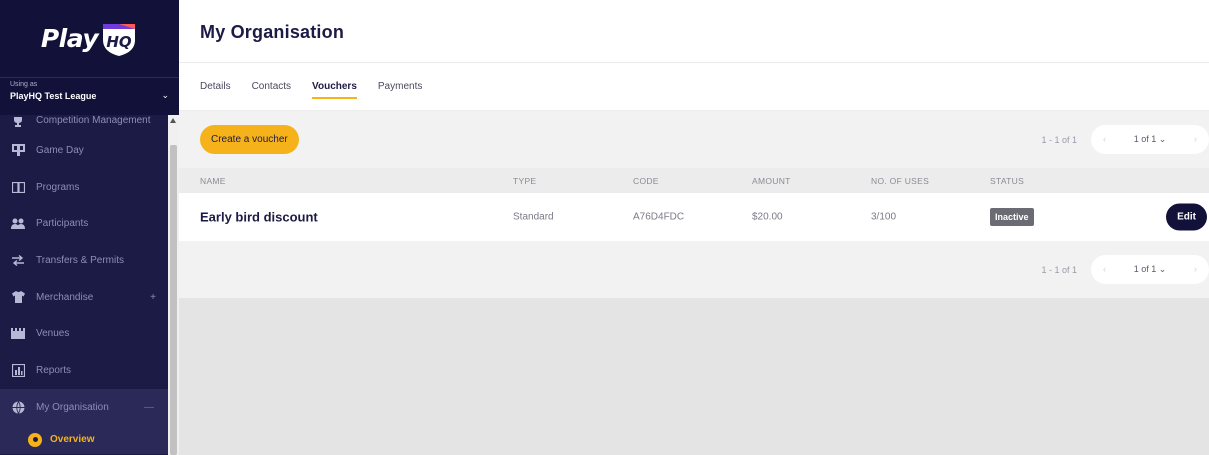 The height and width of the screenshot is (455, 1209). I want to click on sidebar-item-game-day: Game Day, so click(84, 150).